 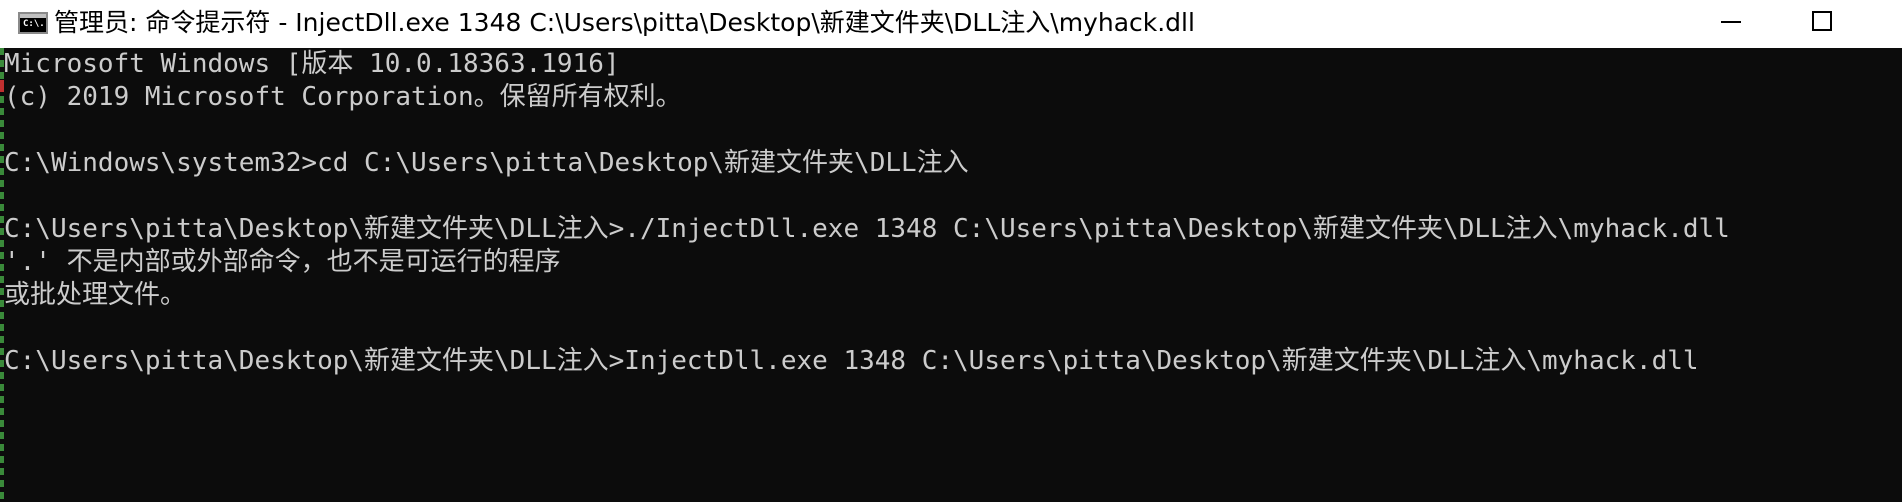 I want to click on maximize-icon, so click(x=1822, y=21).